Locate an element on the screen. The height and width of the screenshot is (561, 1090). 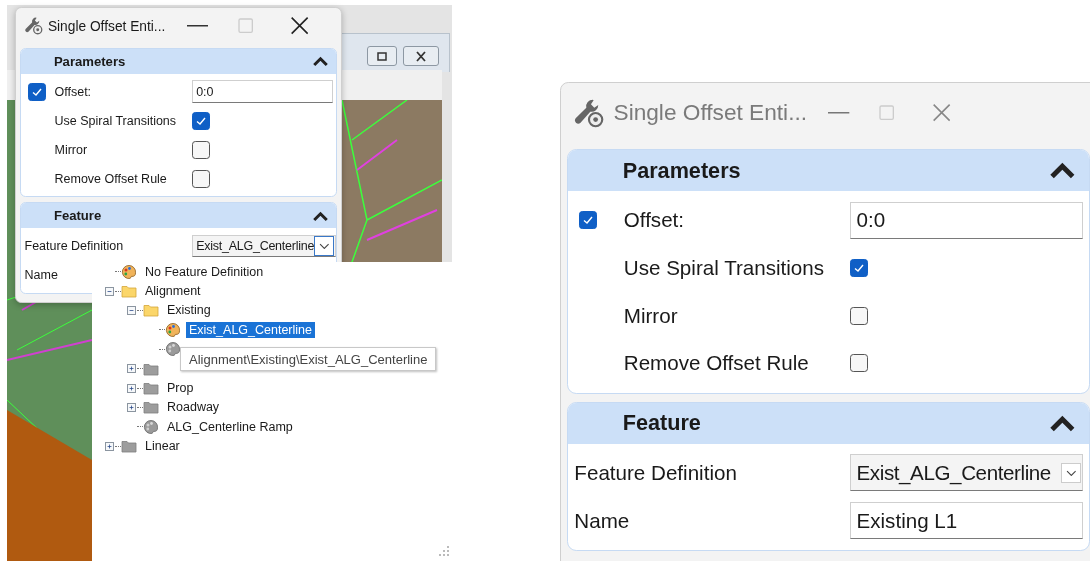
tree-item: Prop is located at coordinates (180, 388).